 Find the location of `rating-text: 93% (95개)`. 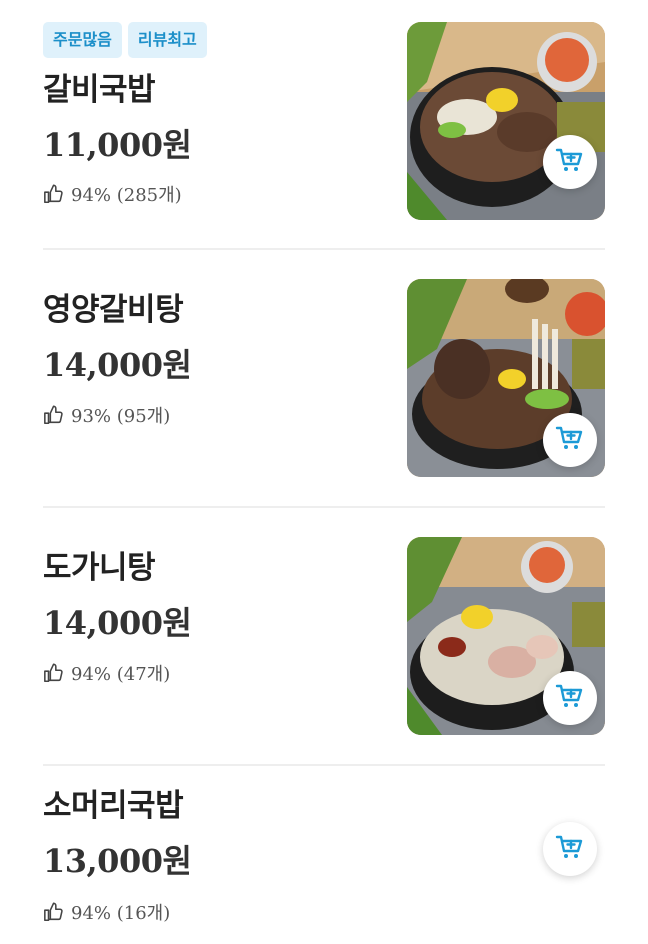

rating-text: 93% (95개) is located at coordinates (121, 416).